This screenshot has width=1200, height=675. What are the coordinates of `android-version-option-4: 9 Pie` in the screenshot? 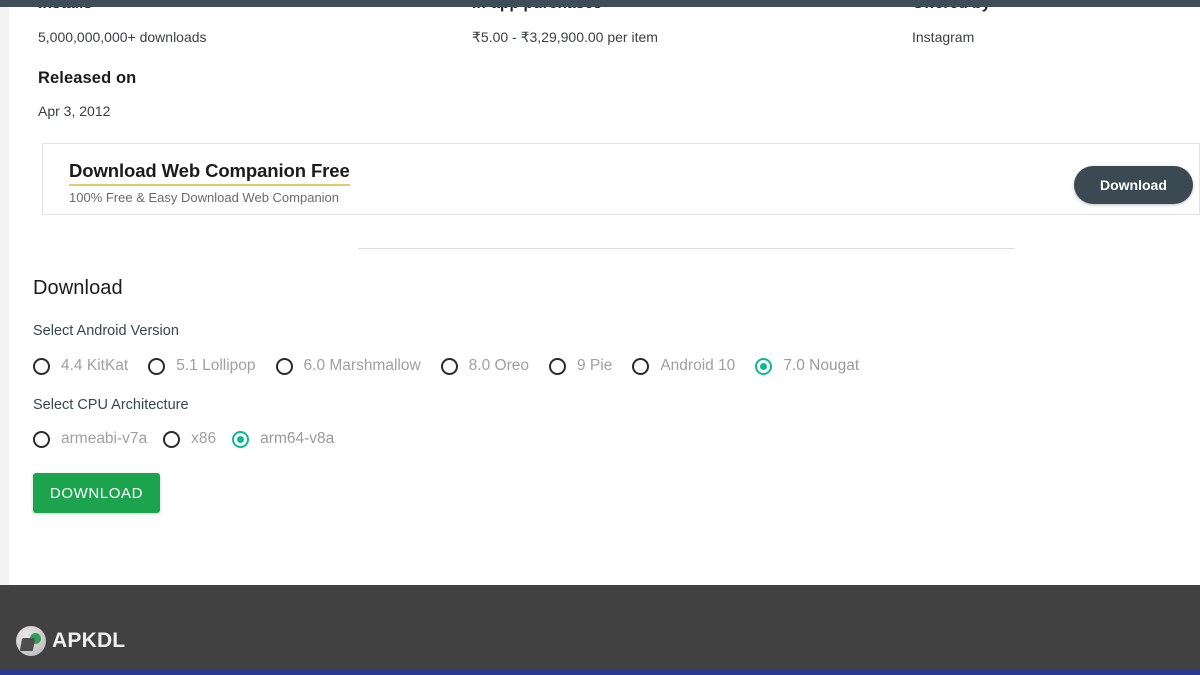 It's located at (580, 366).